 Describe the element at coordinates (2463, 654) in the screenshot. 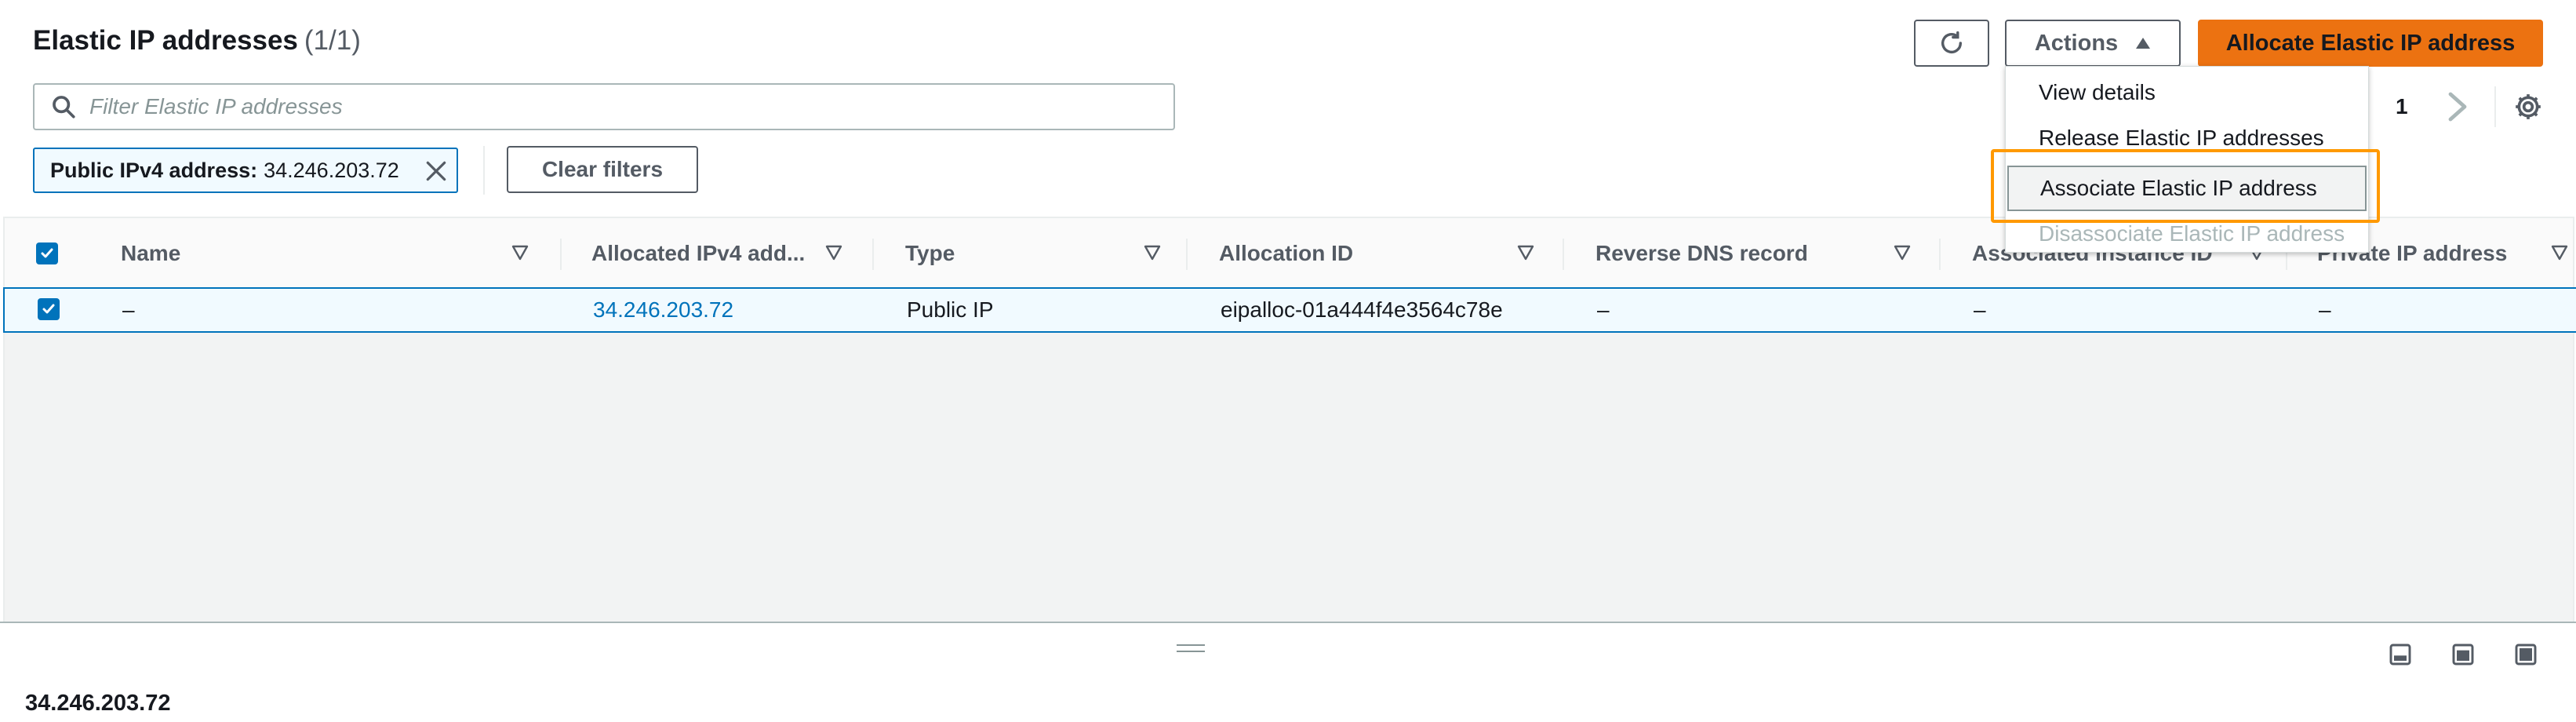

I see `panel-side-icon` at that location.